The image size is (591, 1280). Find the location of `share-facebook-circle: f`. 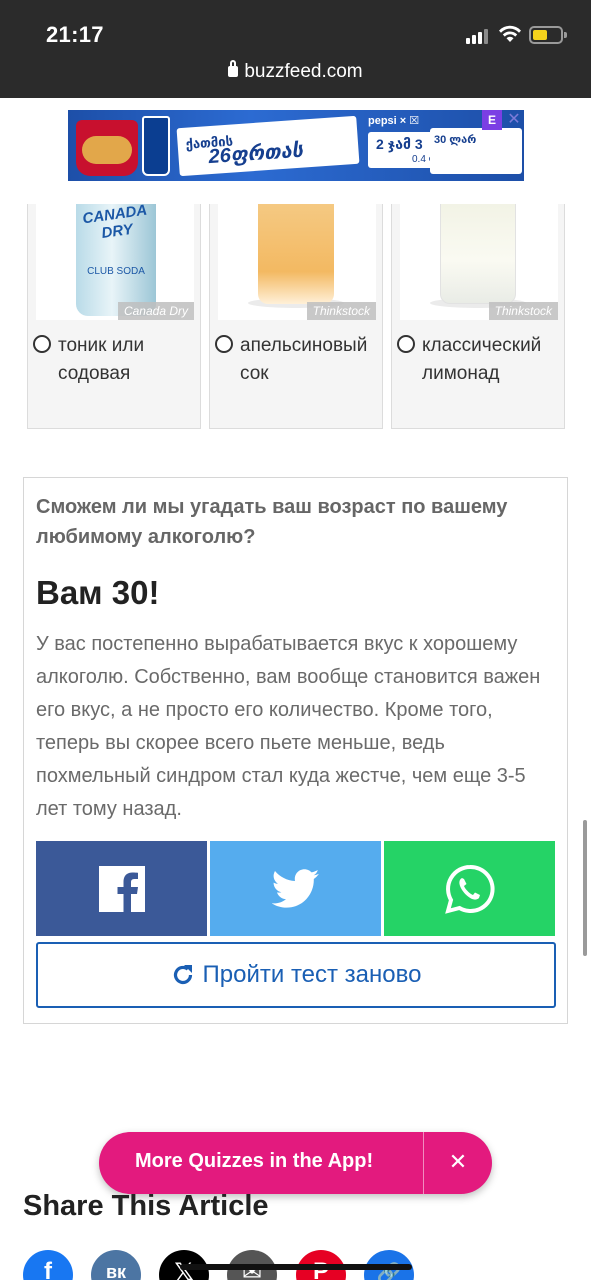

share-facebook-circle: f is located at coordinates (48, 1265).